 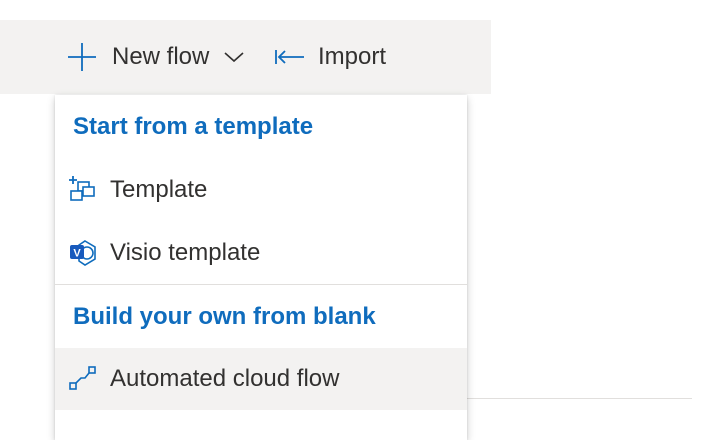 What do you see at coordinates (83, 253) in the screenshot?
I see `visio-icon: V` at bounding box center [83, 253].